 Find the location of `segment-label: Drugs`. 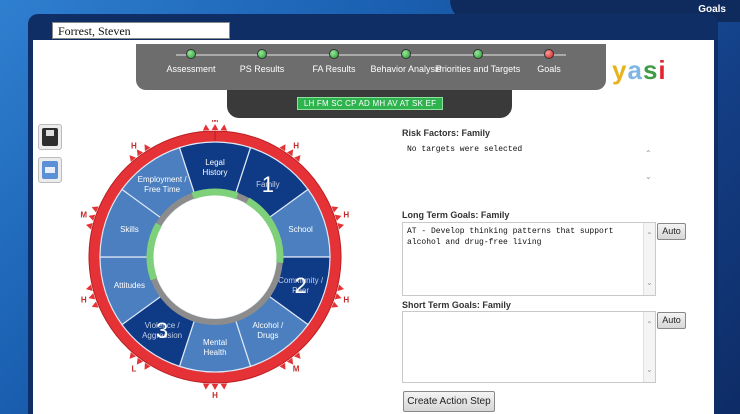

segment-label: Drugs is located at coordinates (267, 335).